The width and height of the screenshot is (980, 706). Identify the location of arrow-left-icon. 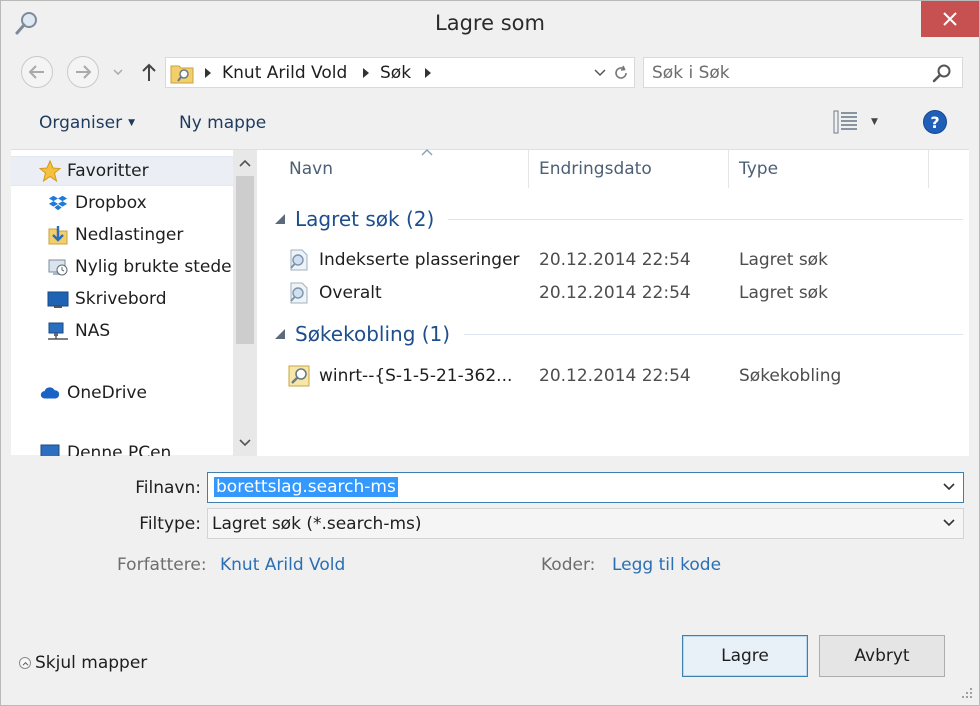
(36, 72).